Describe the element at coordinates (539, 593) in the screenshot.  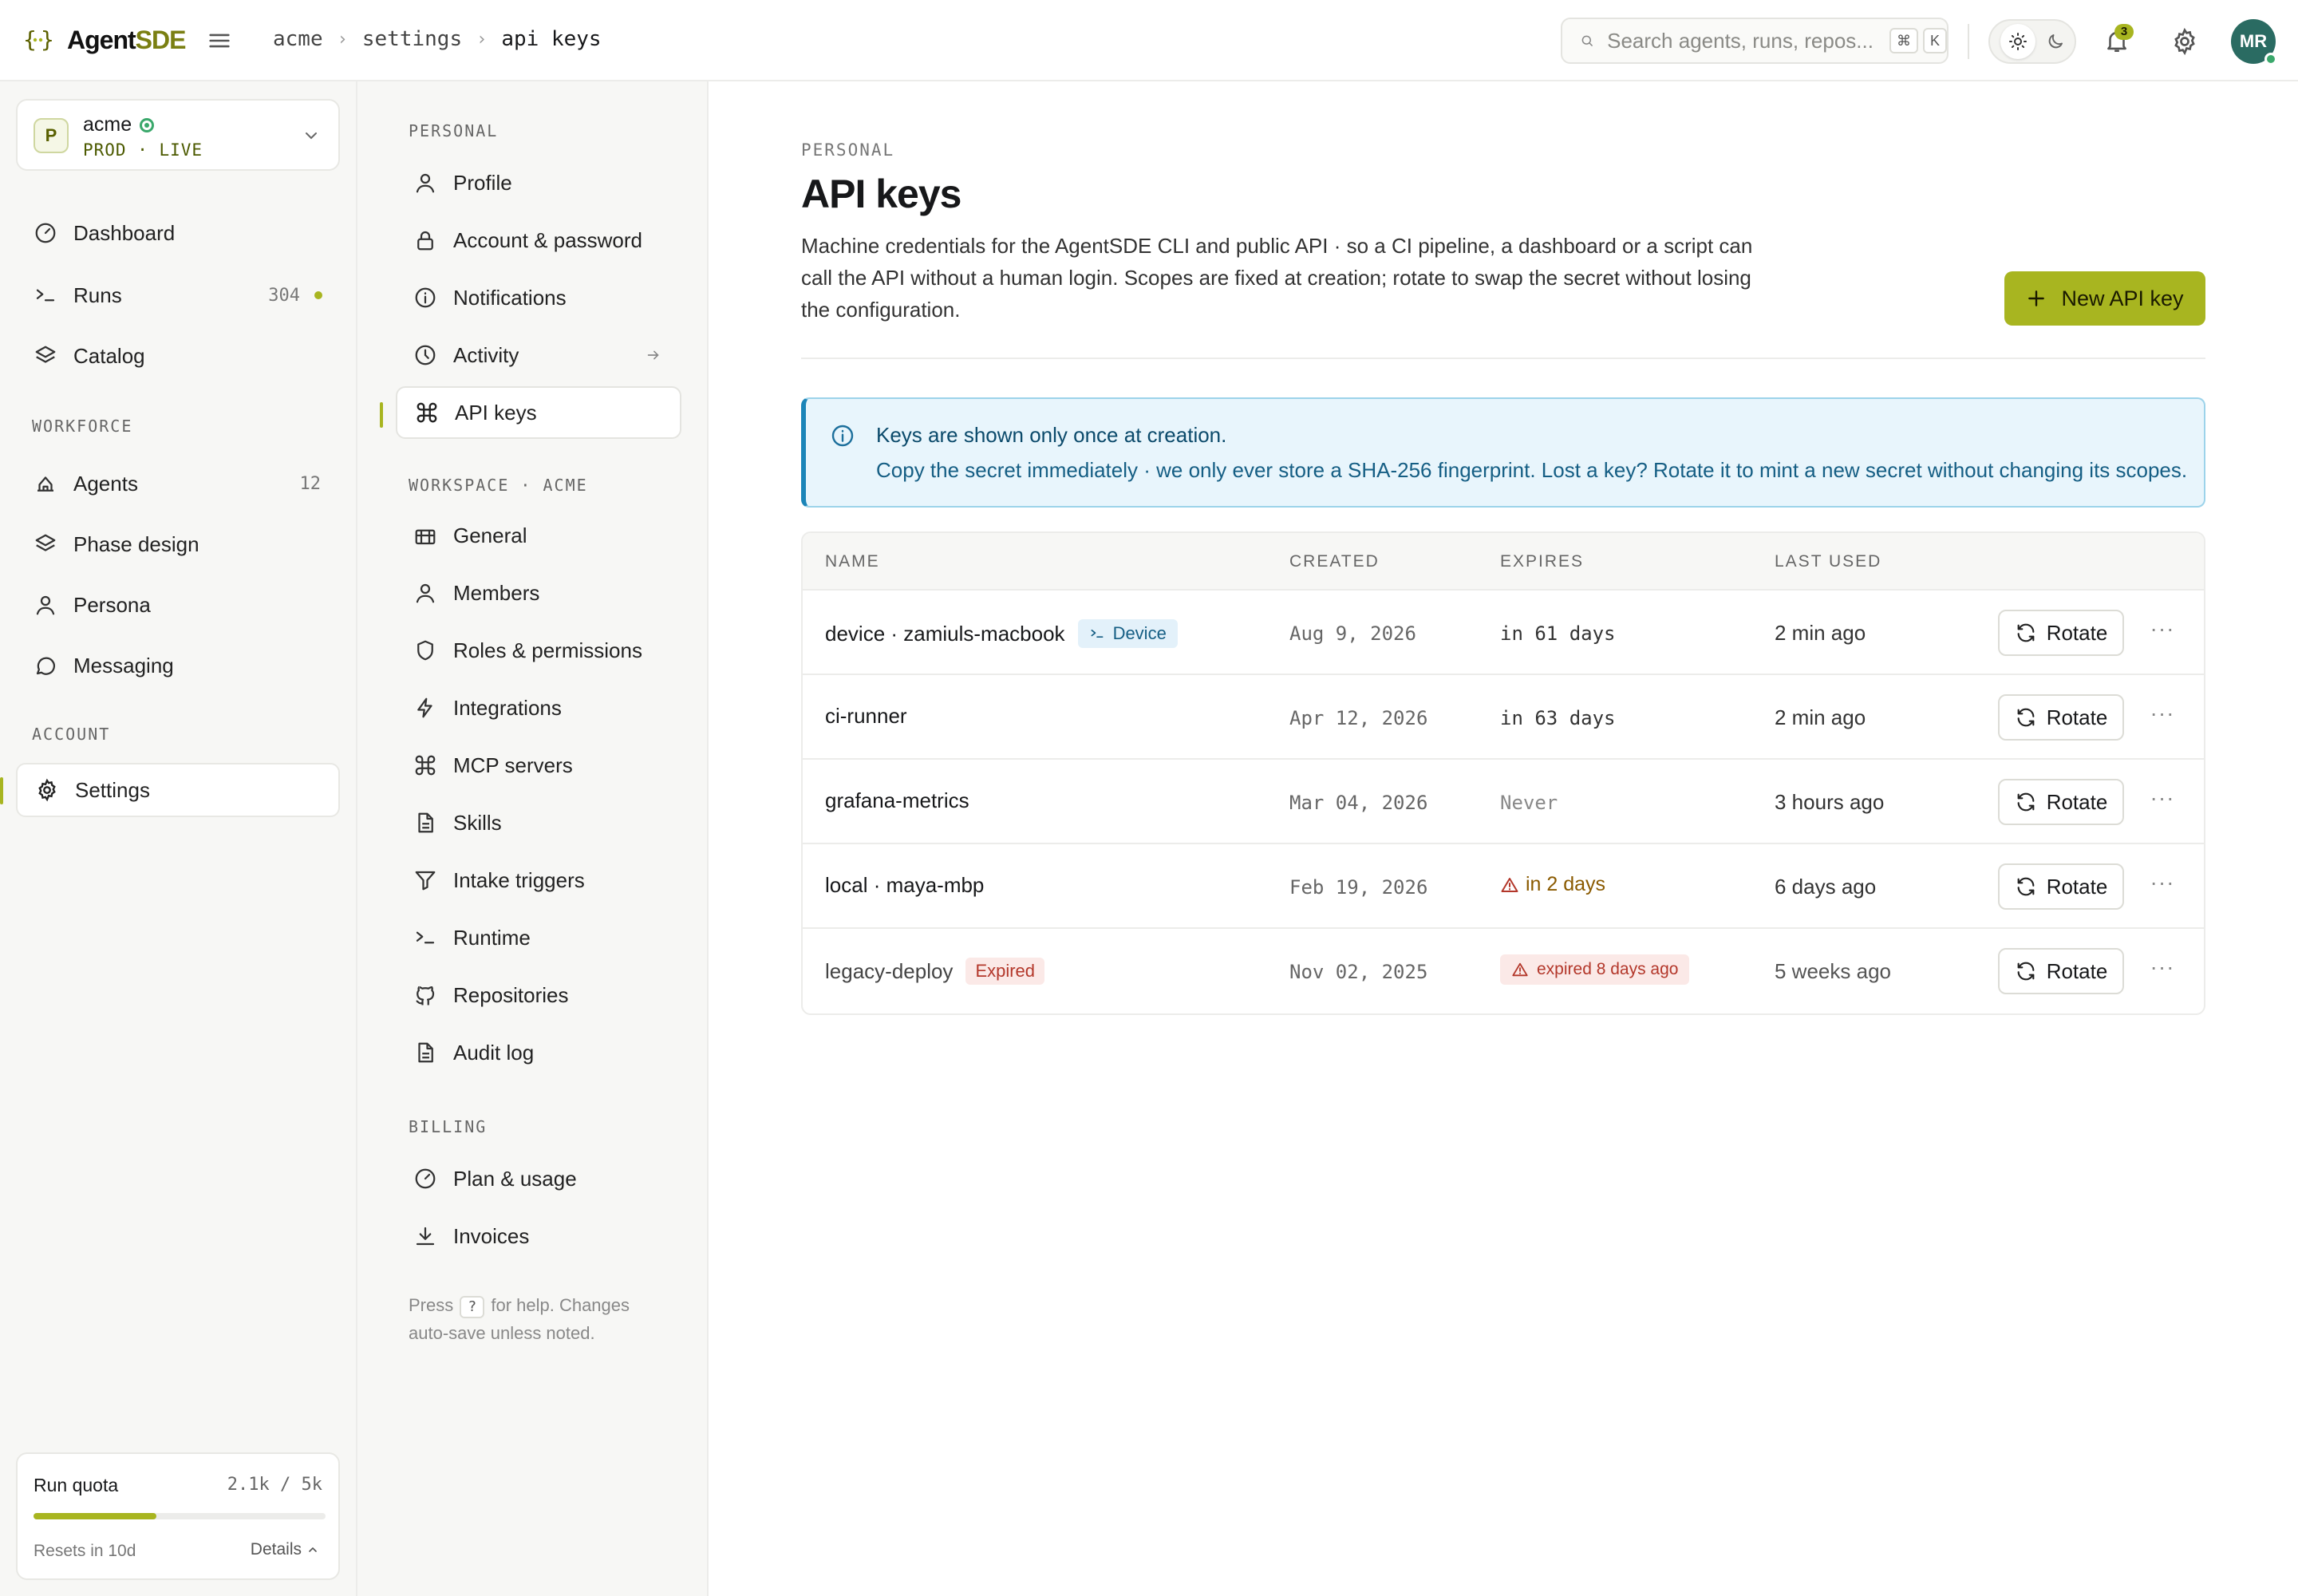
I see `settings-item-members: Members` at that location.